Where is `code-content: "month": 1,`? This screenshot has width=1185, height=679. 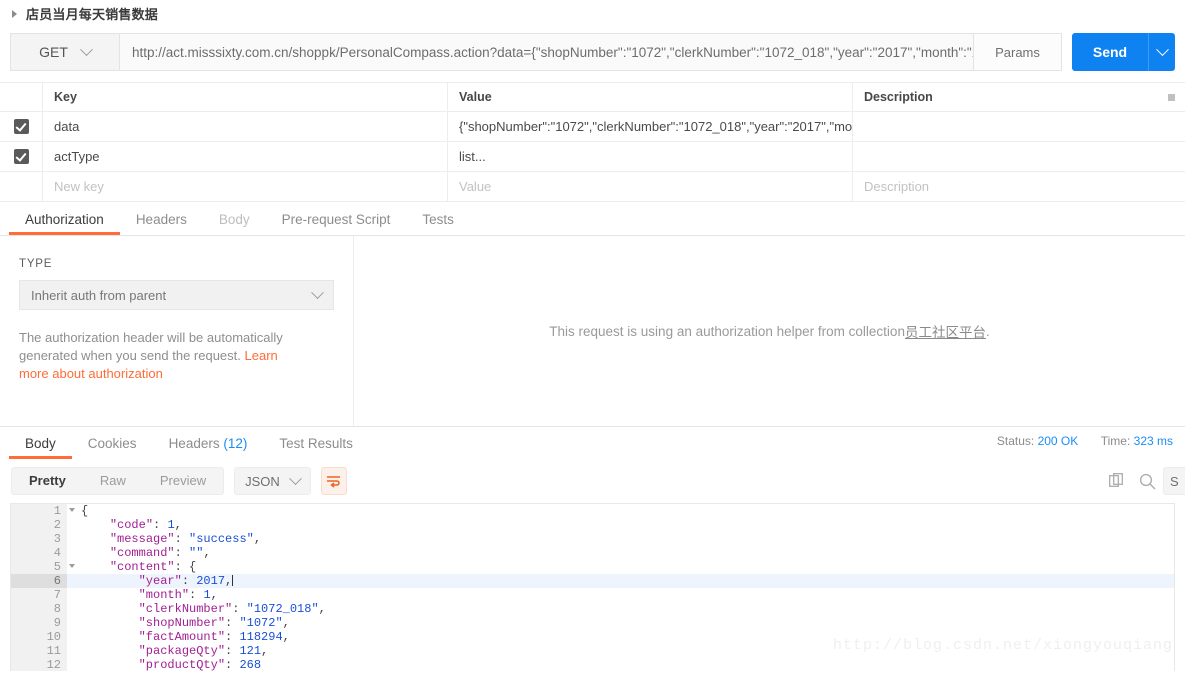
code-content: "month": 1, is located at coordinates (142, 595).